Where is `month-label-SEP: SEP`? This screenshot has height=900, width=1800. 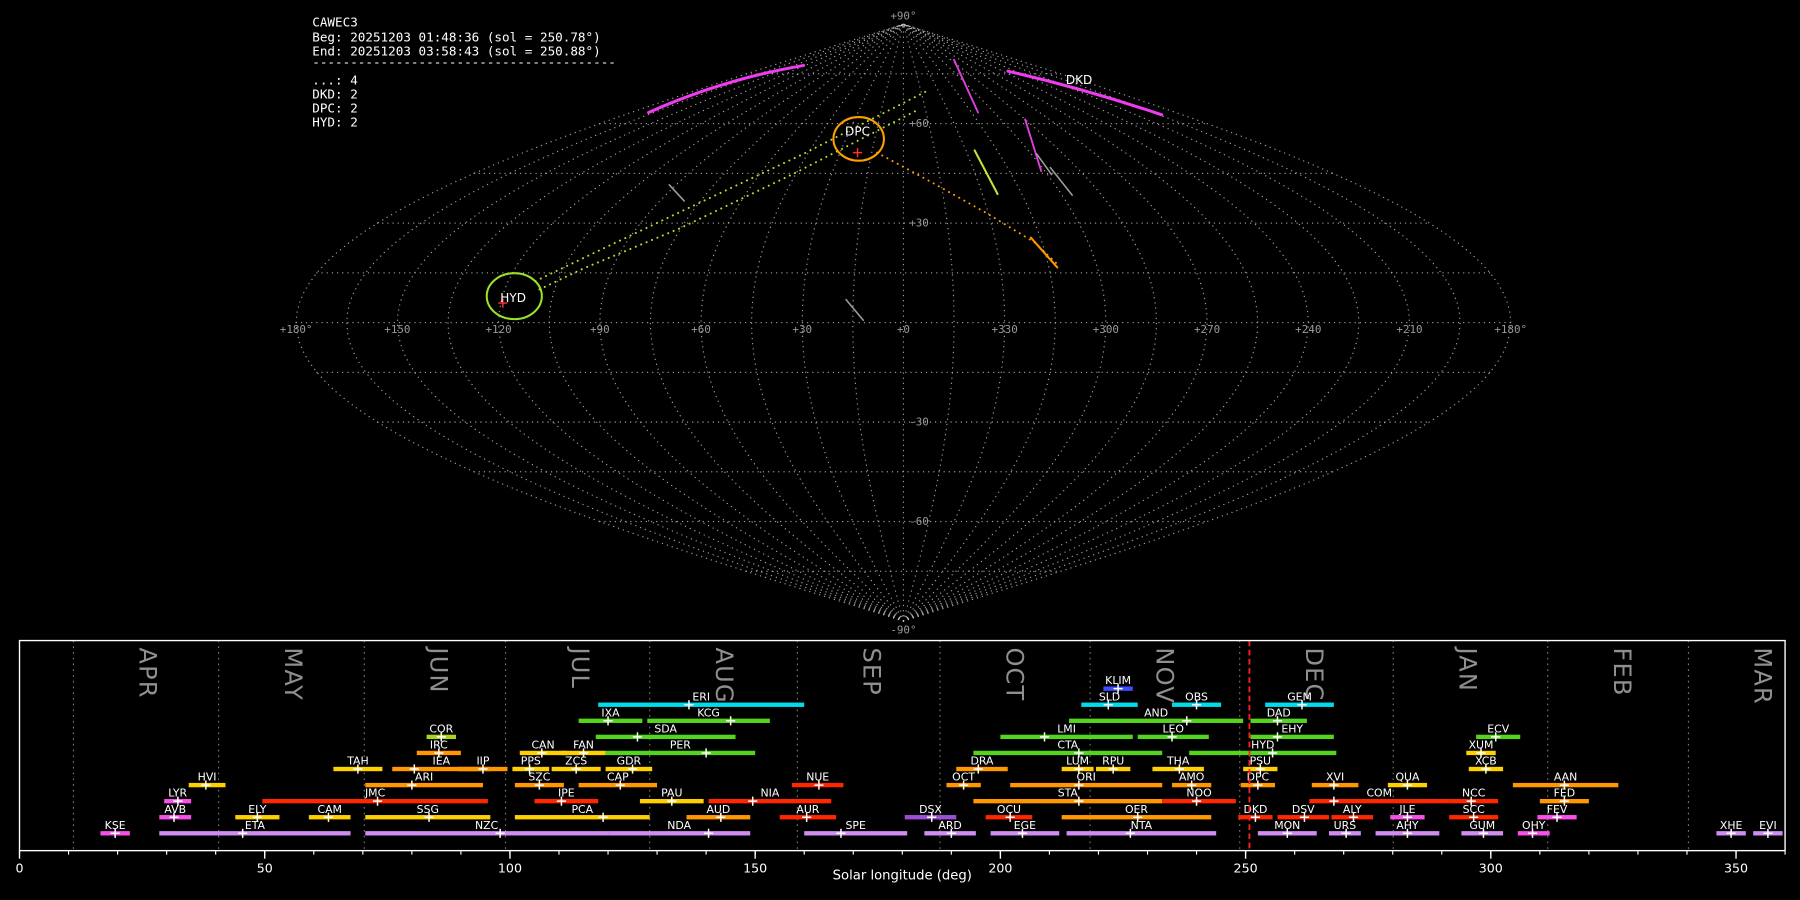 month-label-SEP: SEP is located at coordinates (872, 671).